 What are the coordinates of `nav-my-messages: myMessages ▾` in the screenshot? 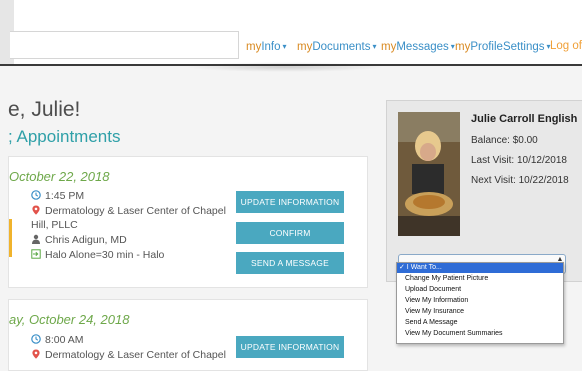 It's located at (418, 47).